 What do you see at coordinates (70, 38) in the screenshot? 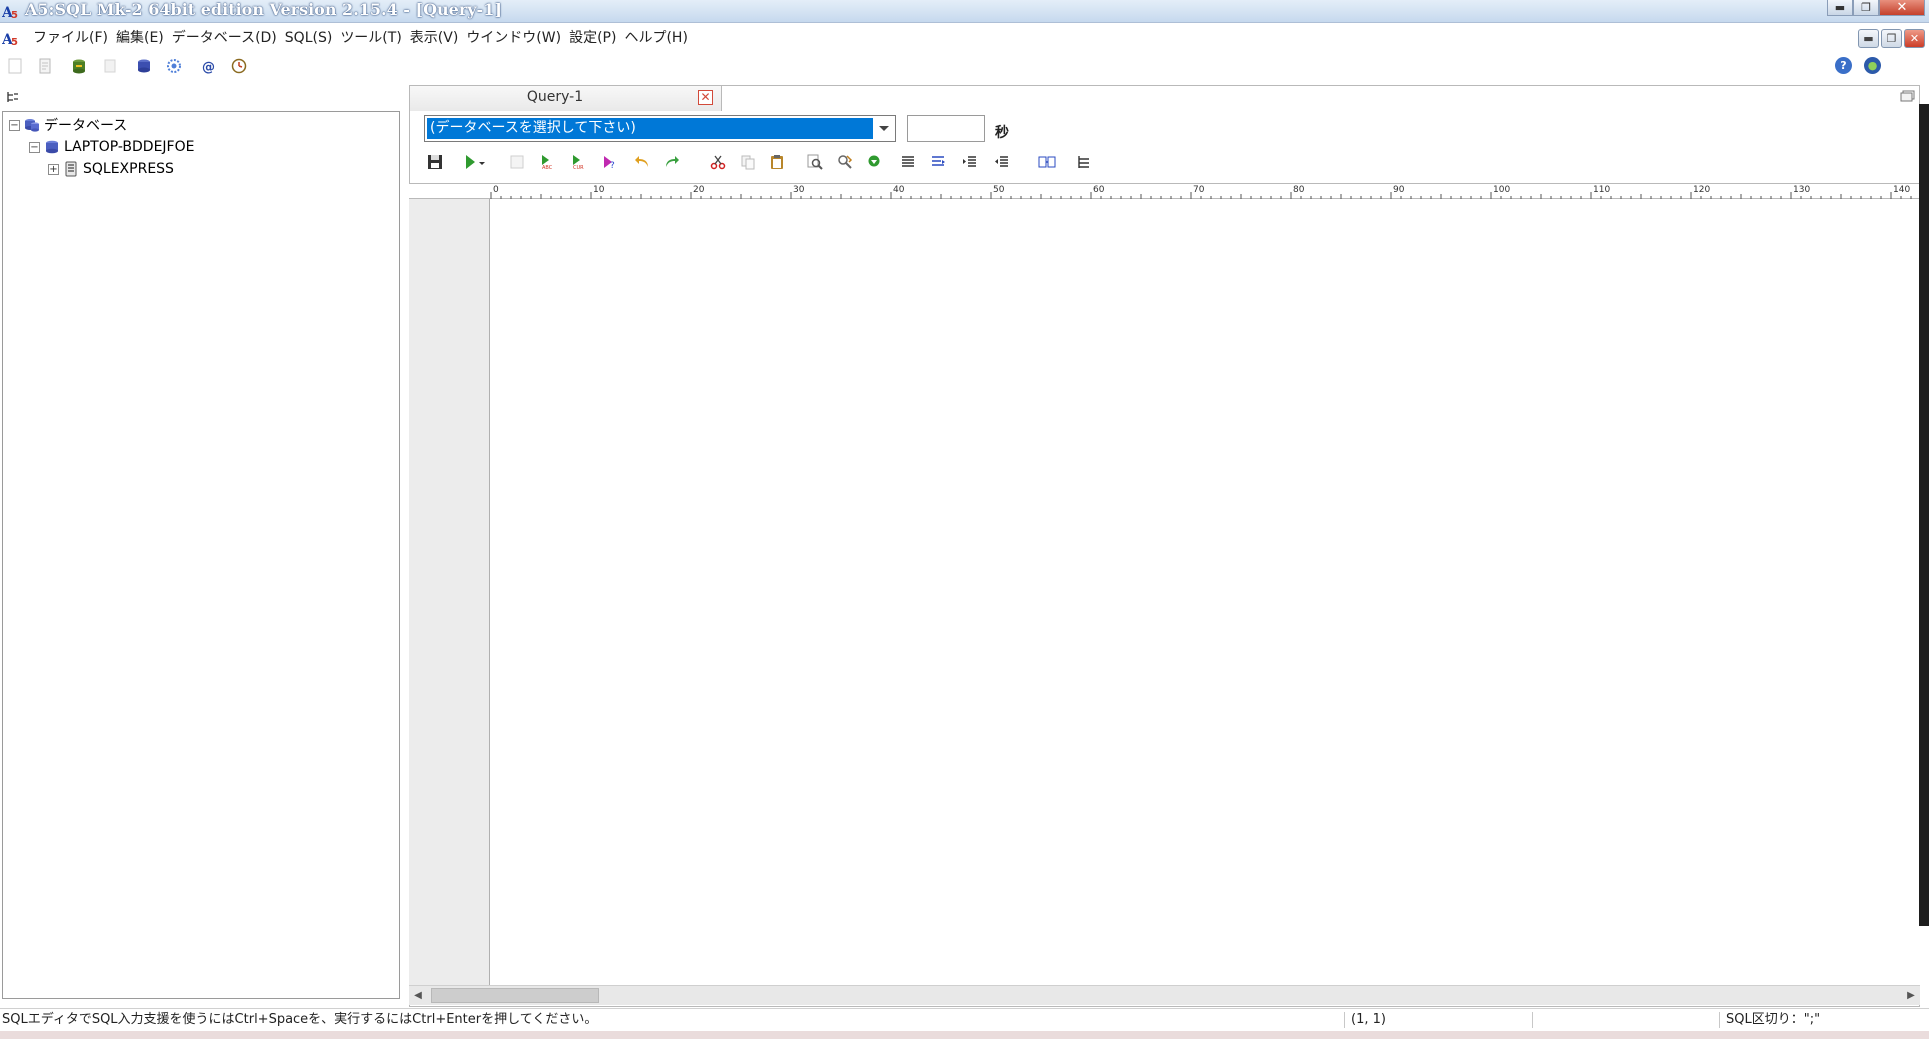
I see `menu-file: ファイル(F)` at bounding box center [70, 38].